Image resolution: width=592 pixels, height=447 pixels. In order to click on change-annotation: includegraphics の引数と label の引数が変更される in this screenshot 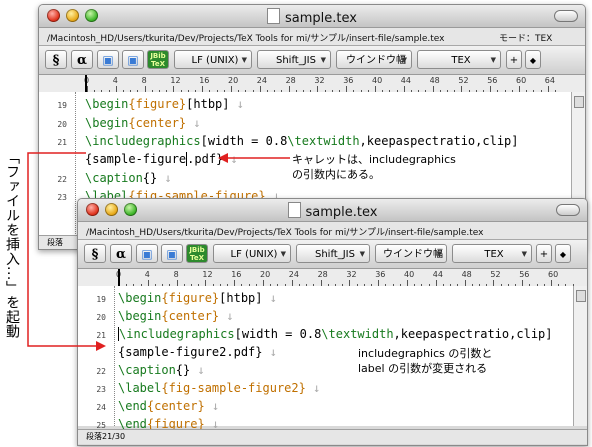, I will do `click(425, 361)`.